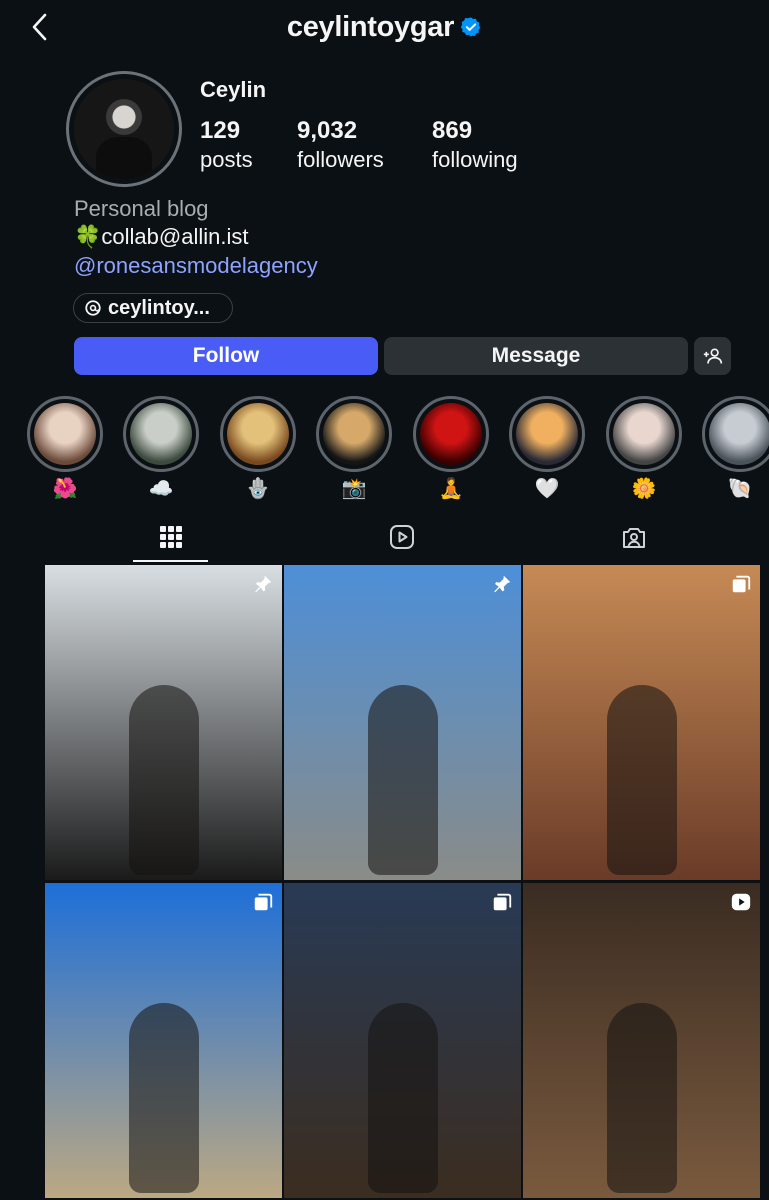  Describe the element at coordinates (470, 27) in the screenshot. I see `verified-badge-icon` at that location.